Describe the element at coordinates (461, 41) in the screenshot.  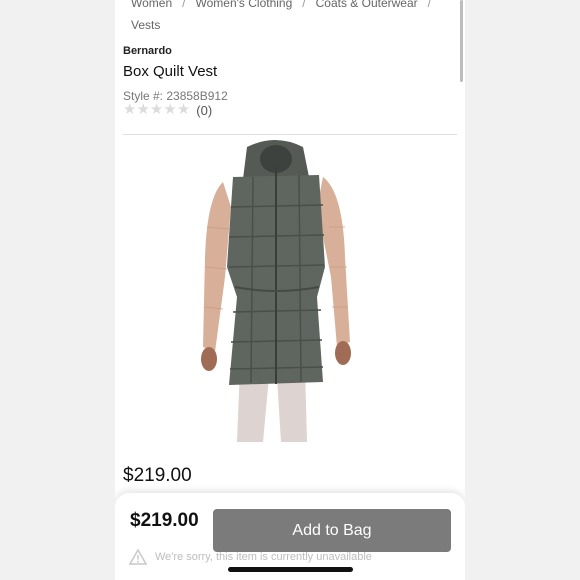
I see `scrollbar` at that location.